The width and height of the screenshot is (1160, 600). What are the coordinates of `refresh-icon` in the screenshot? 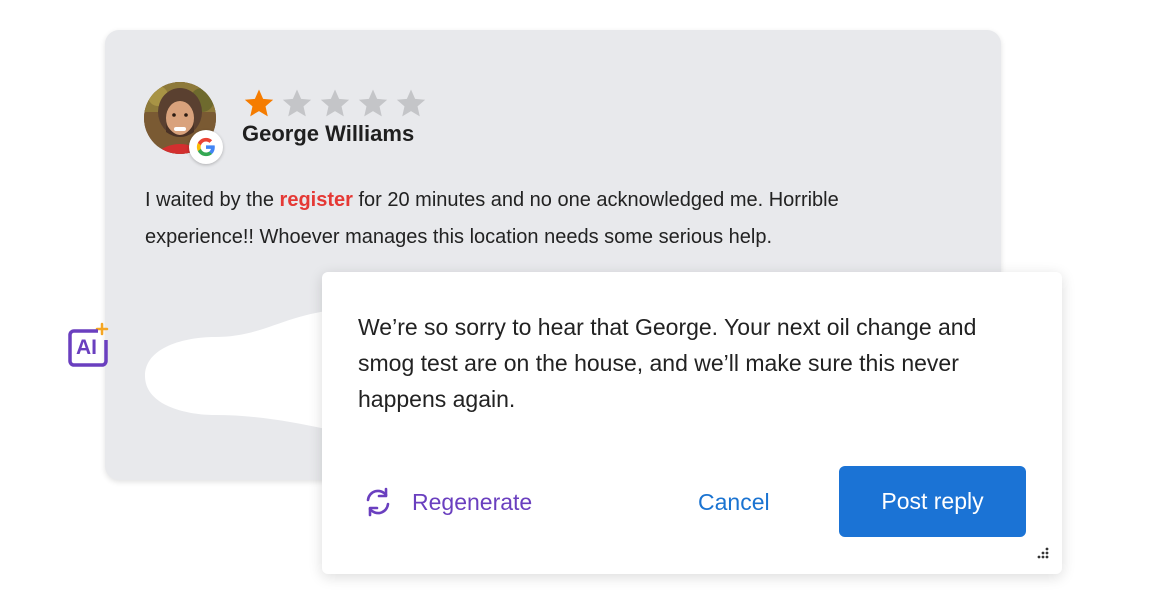 It's located at (378, 502).